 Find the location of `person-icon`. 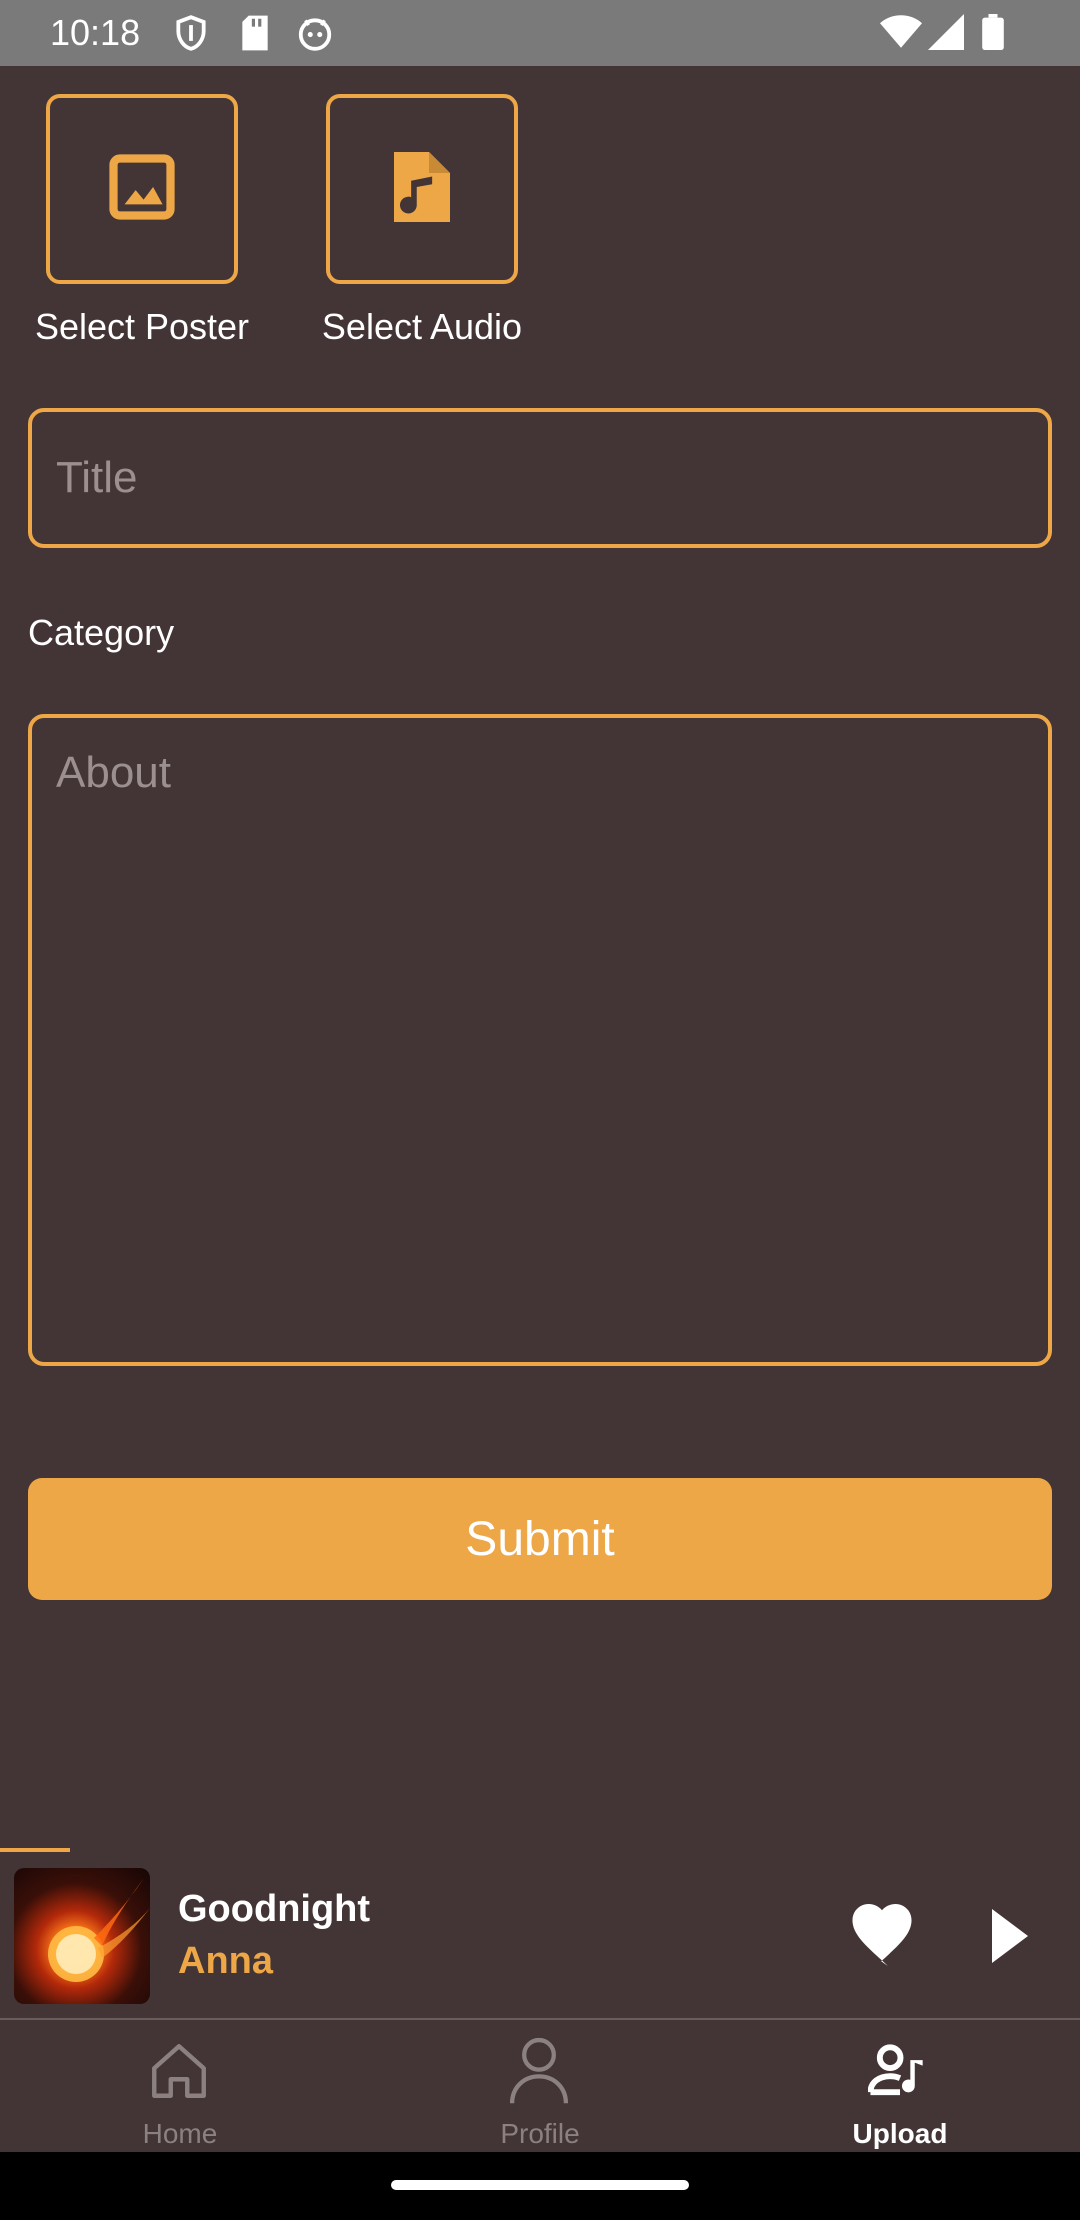

person-icon is located at coordinates (539, 2073).